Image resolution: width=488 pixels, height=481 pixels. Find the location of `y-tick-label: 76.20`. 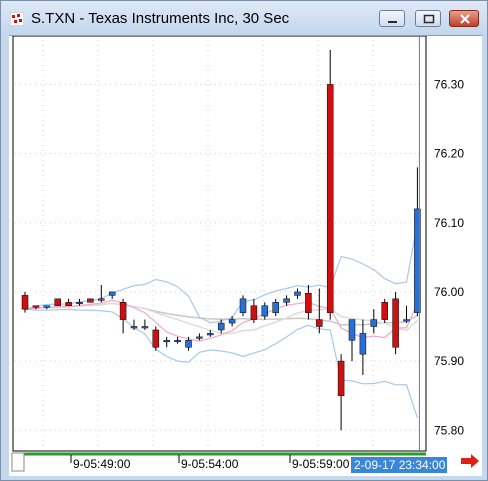

y-tick-label: 76.20 is located at coordinates (449, 154).